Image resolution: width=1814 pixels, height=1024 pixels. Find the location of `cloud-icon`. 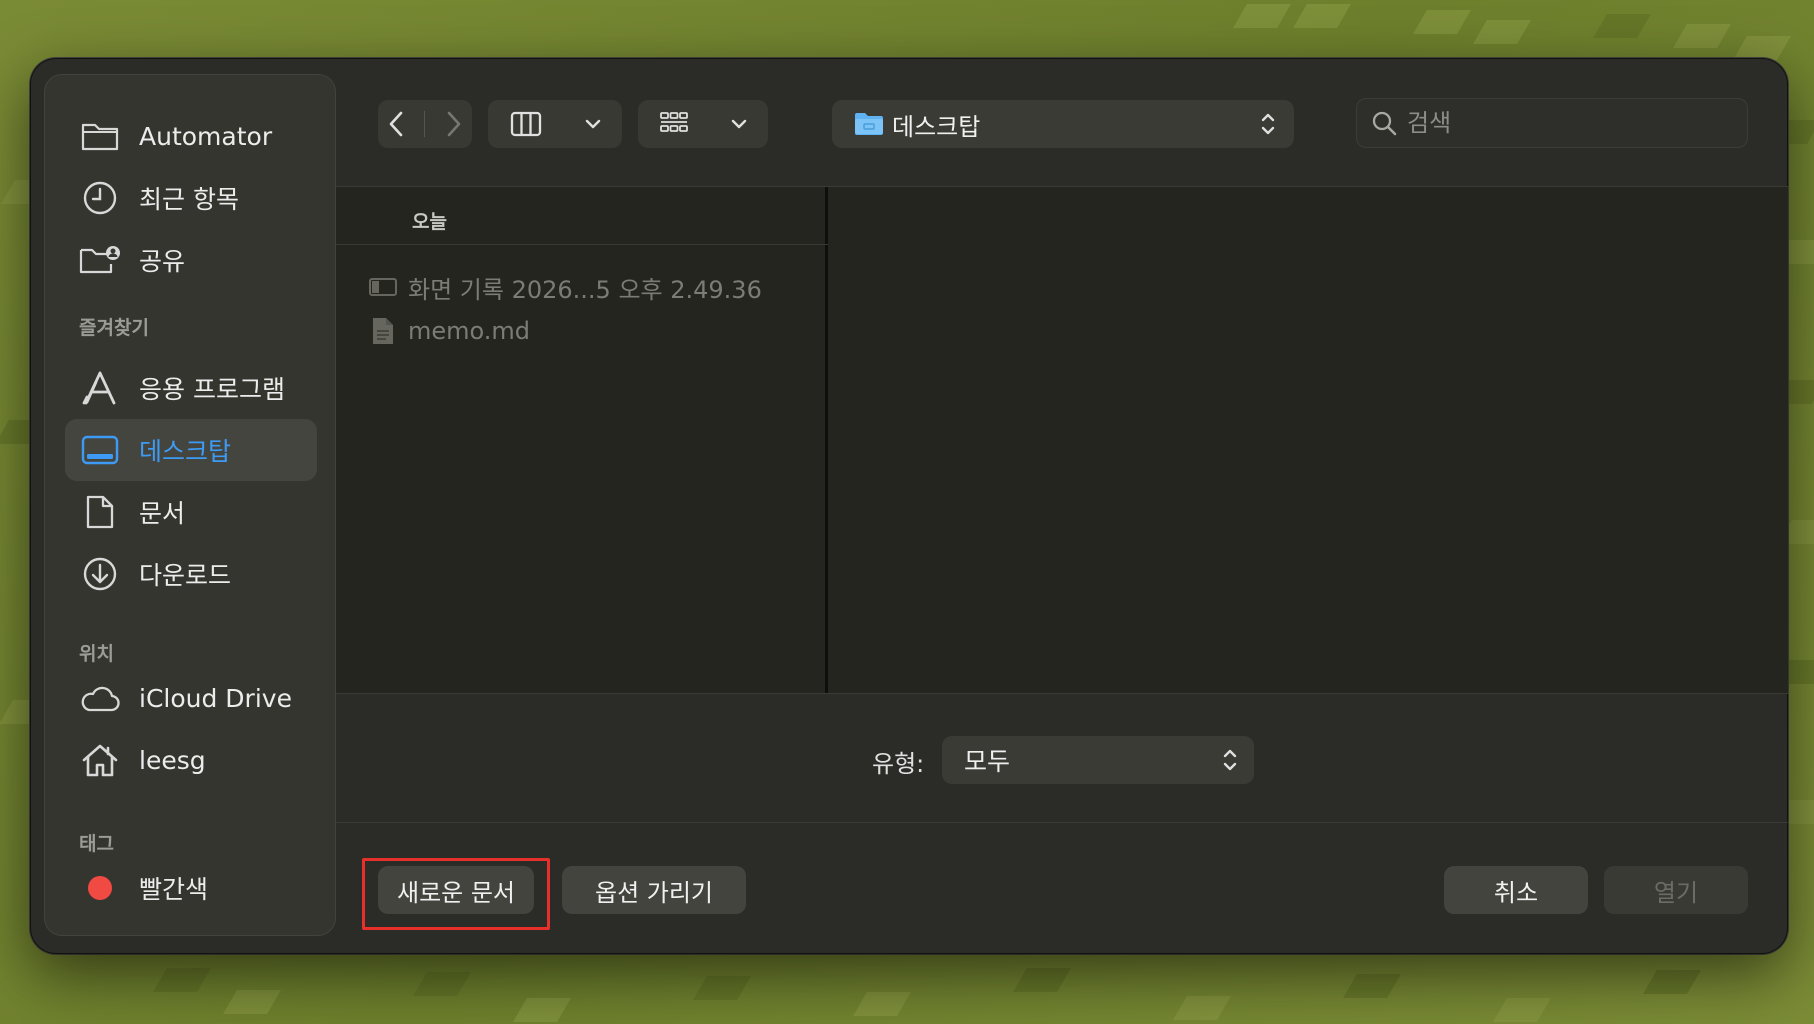

cloud-icon is located at coordinates (100, 698).